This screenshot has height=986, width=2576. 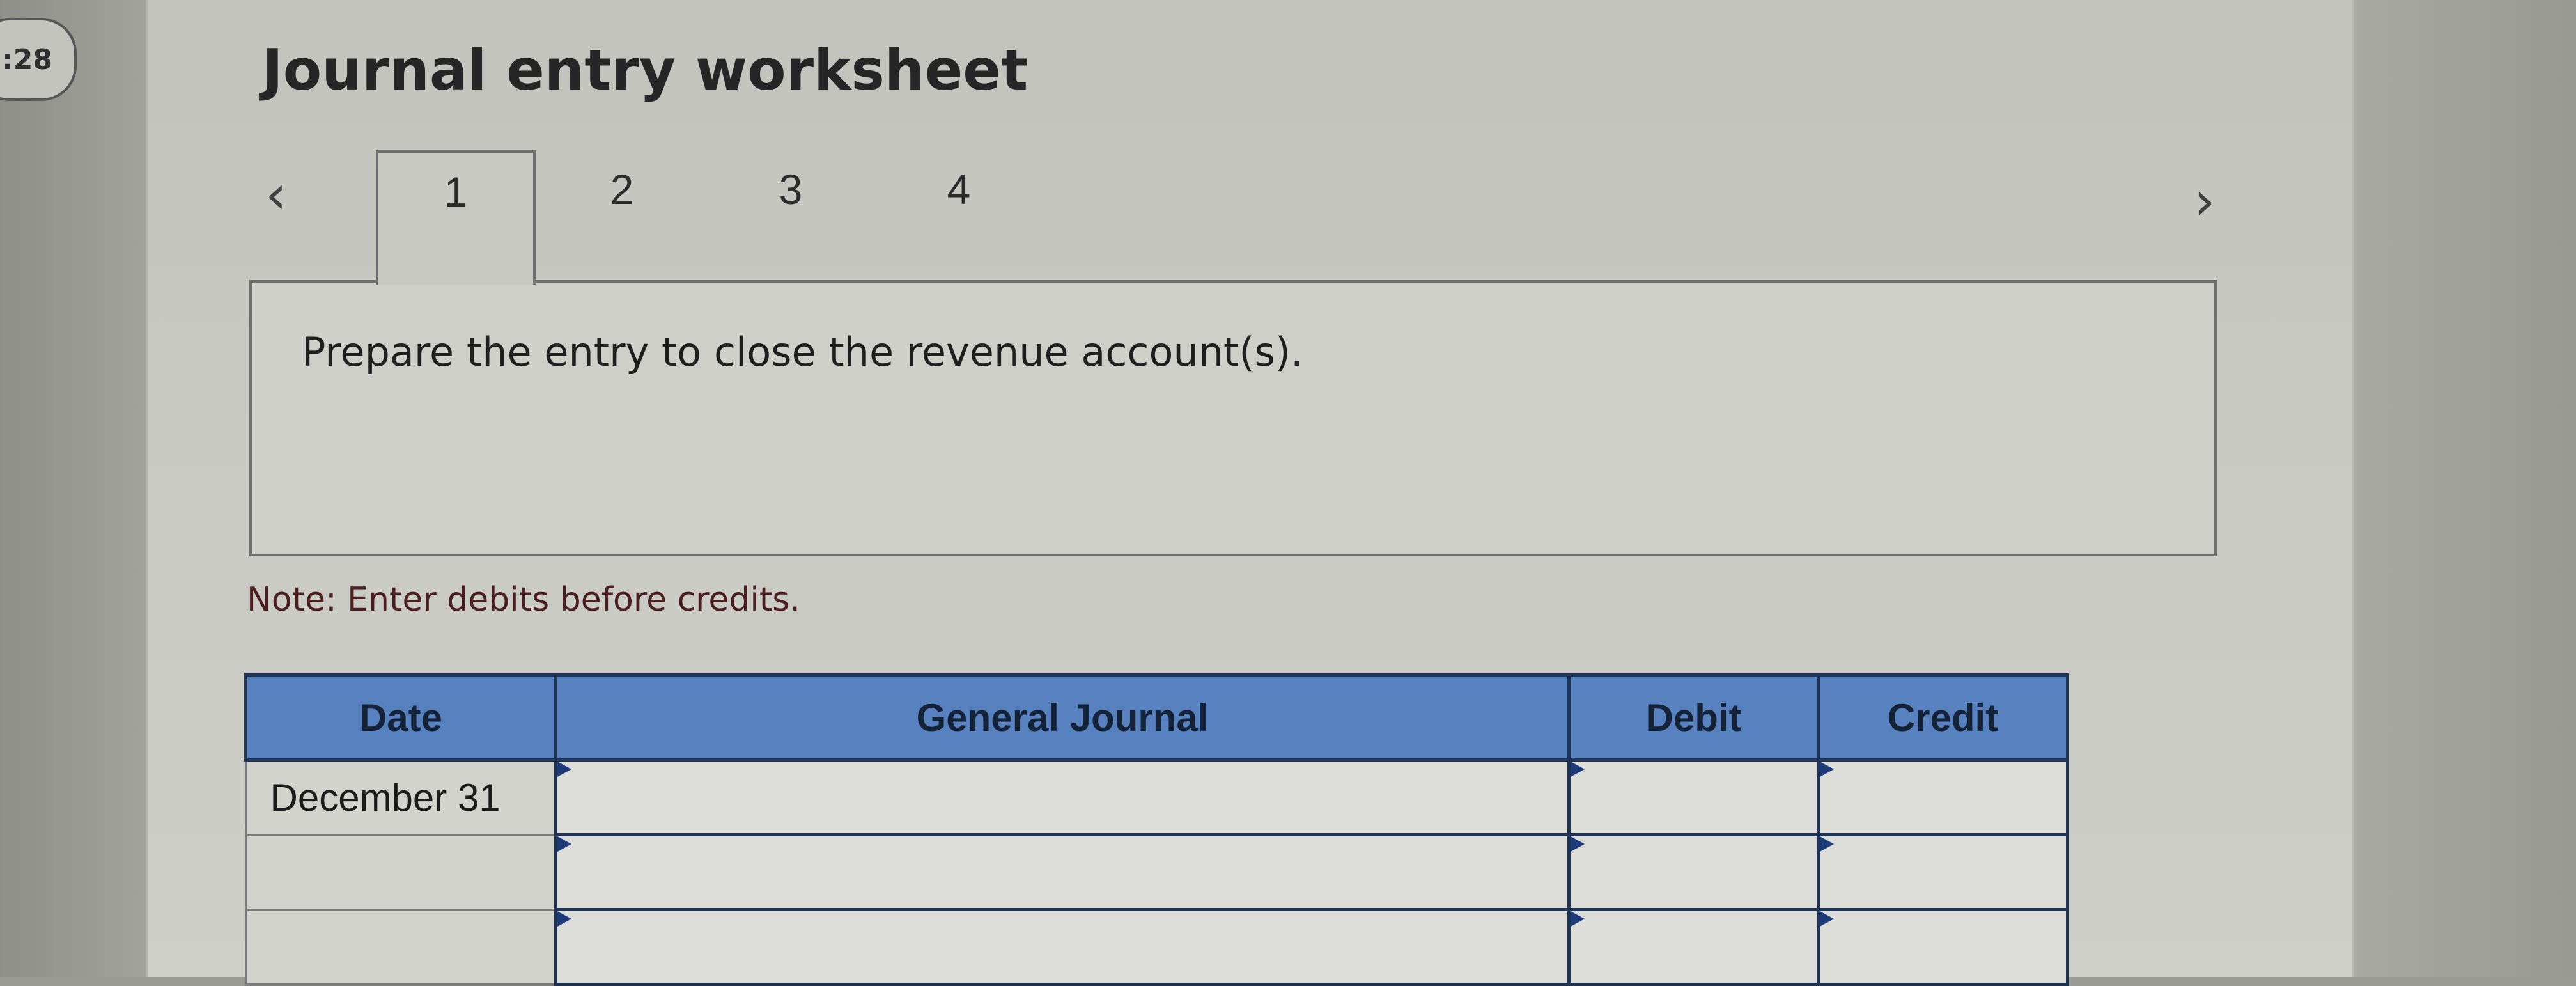 What do you see at coordinates (400, 797) in the screenshot?
I see `date-cell: December 31` at bounding box center [400, 797].